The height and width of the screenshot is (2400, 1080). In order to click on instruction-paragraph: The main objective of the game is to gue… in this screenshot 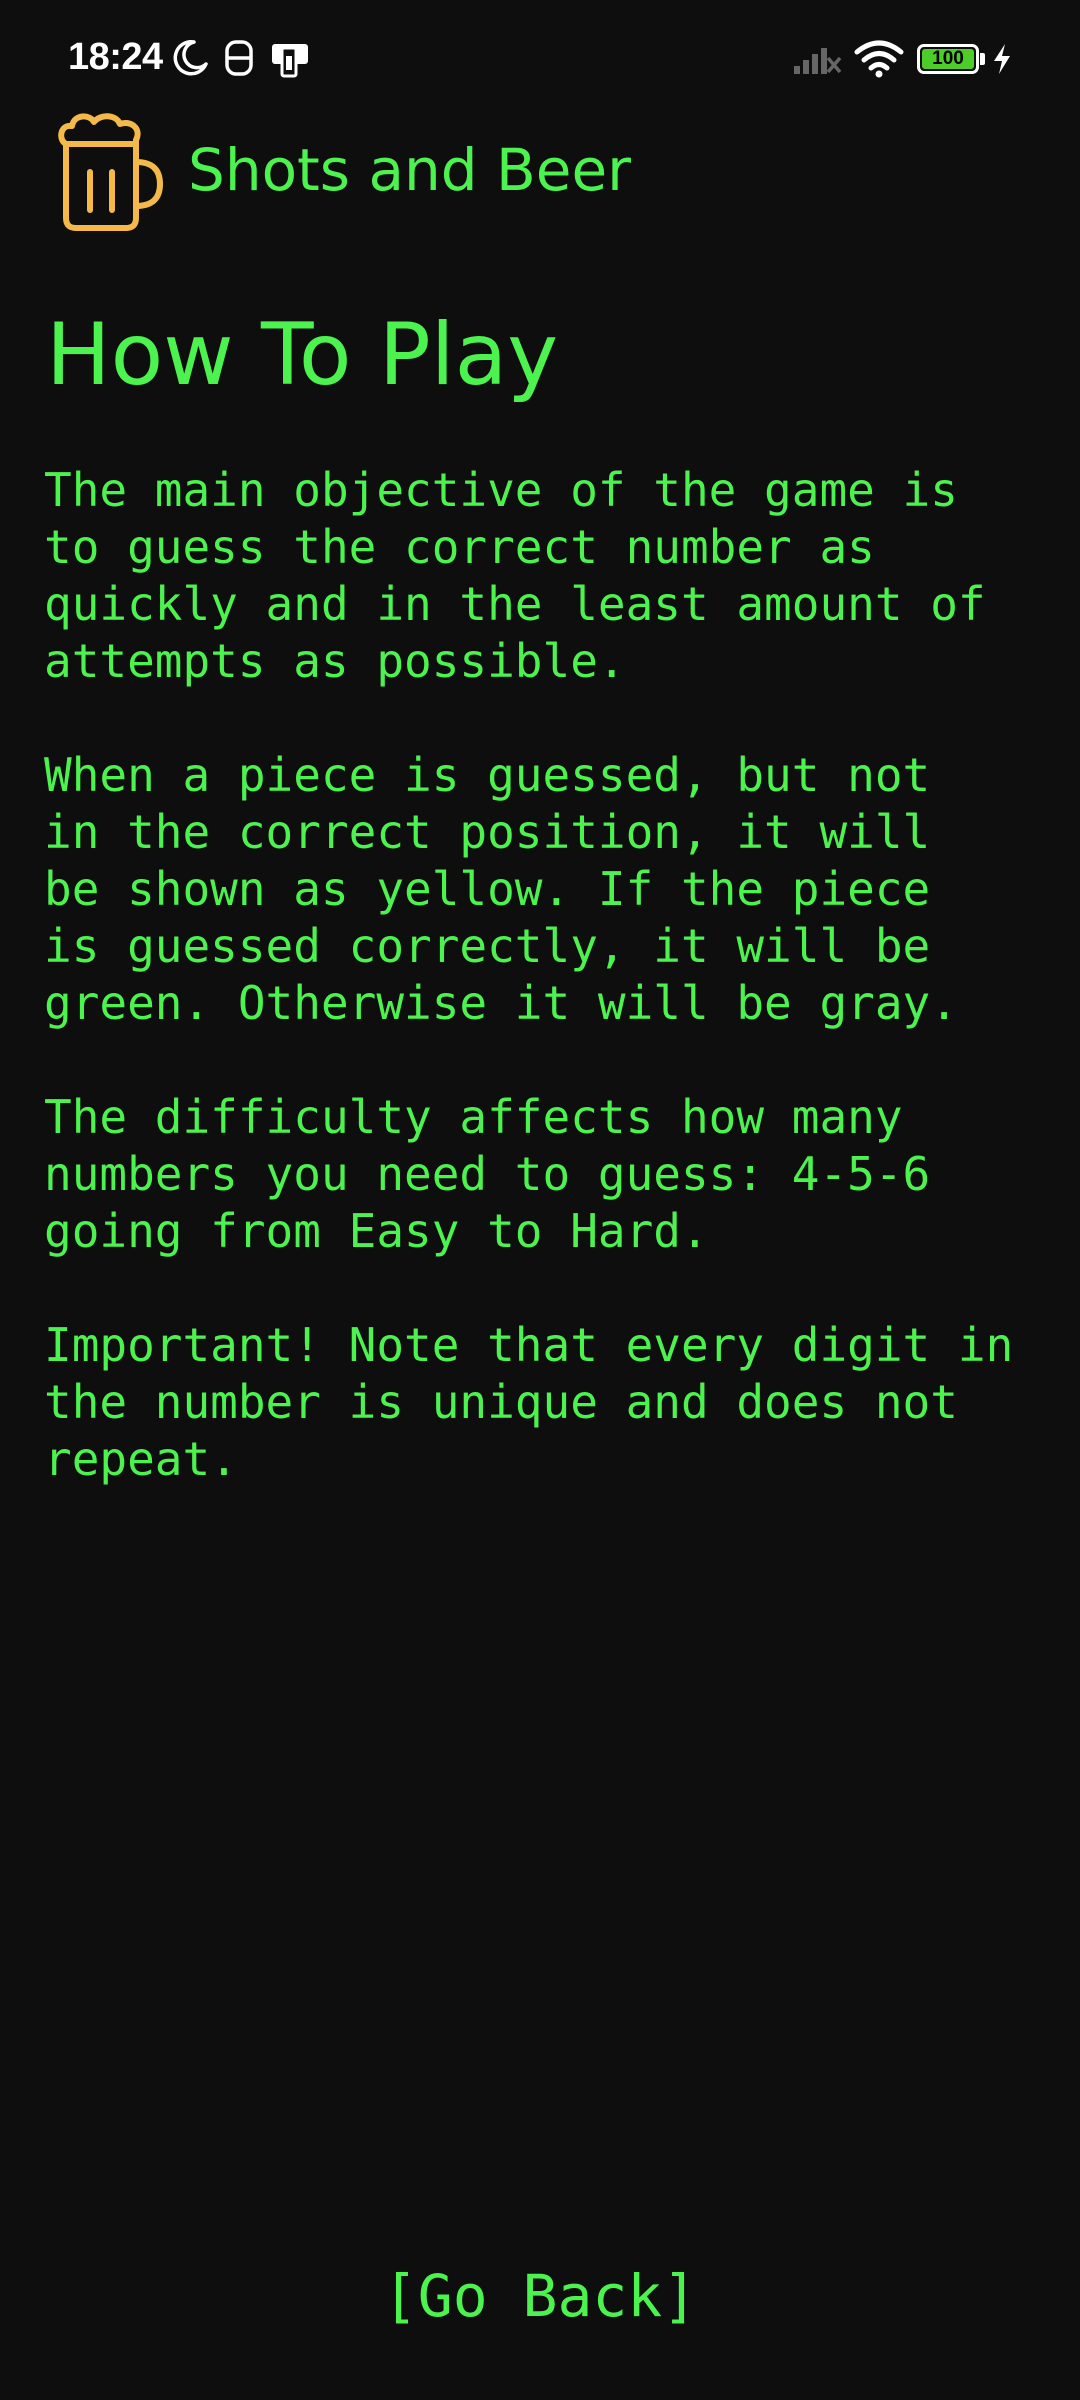, I will do `click(515, 575)`.